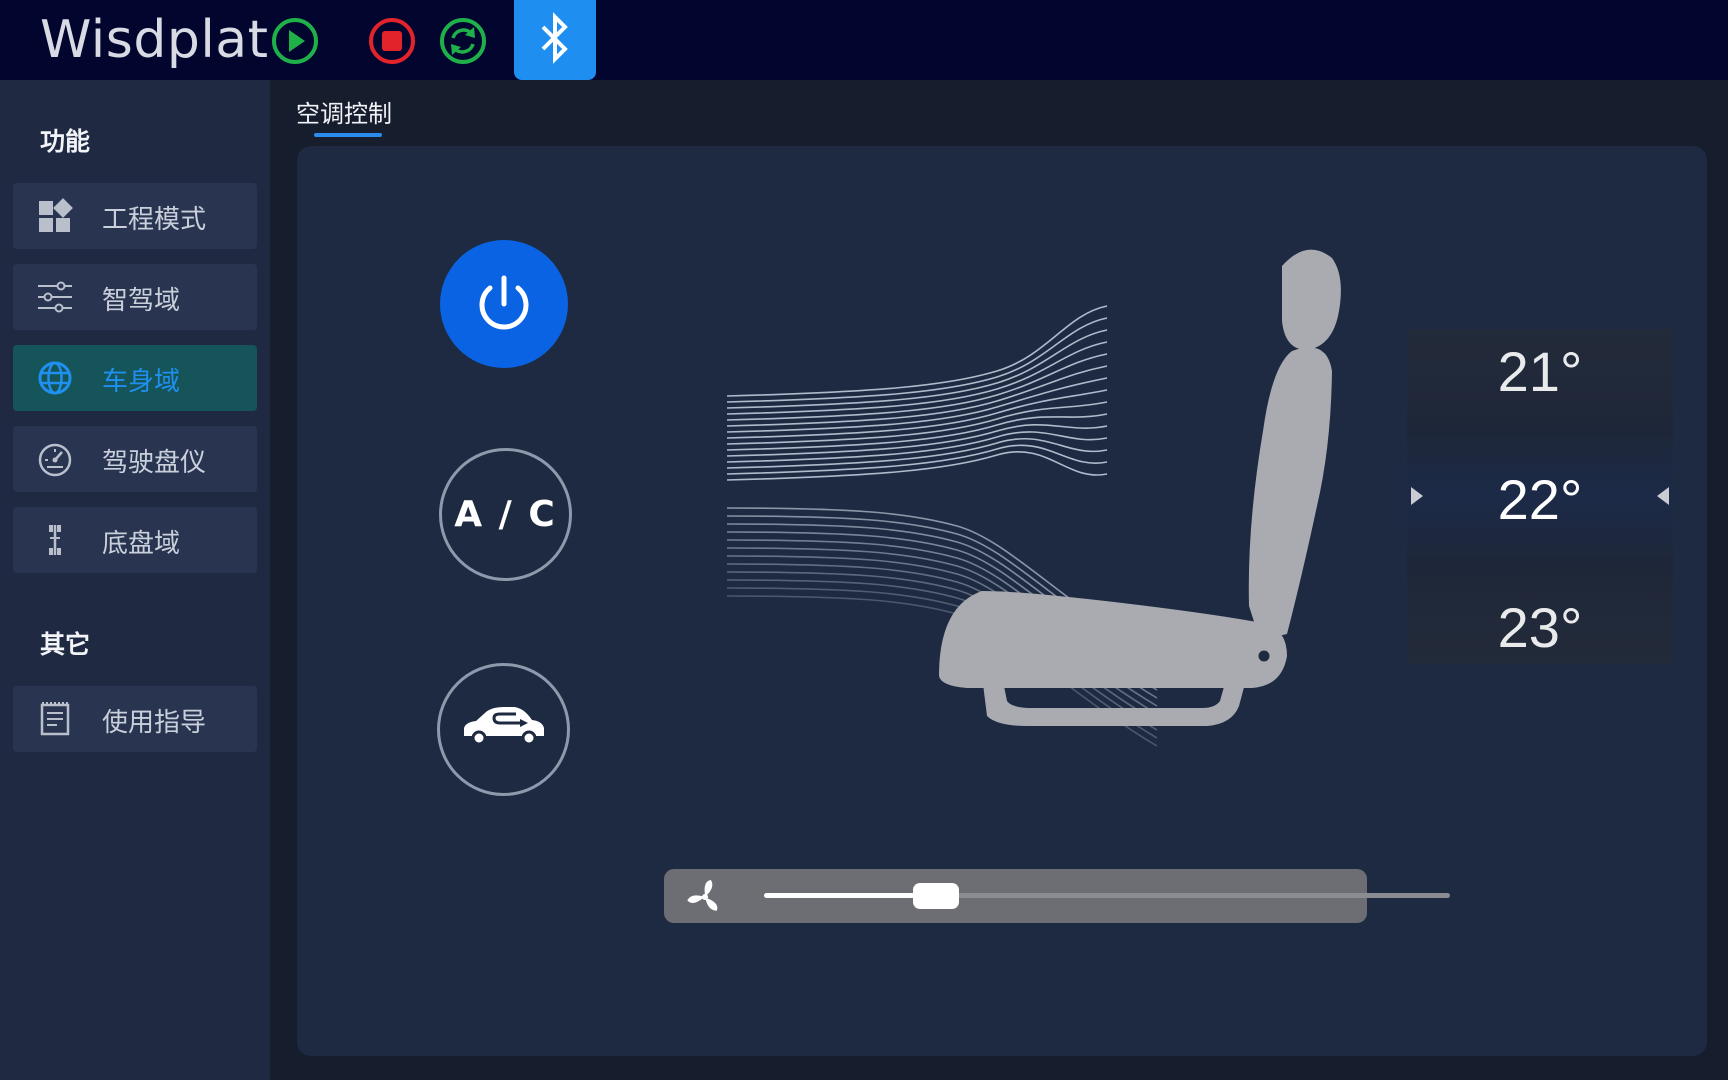 This screenshot has height=1080, width=1728. I want to click on fan-speed-control, so click(1057, 896).